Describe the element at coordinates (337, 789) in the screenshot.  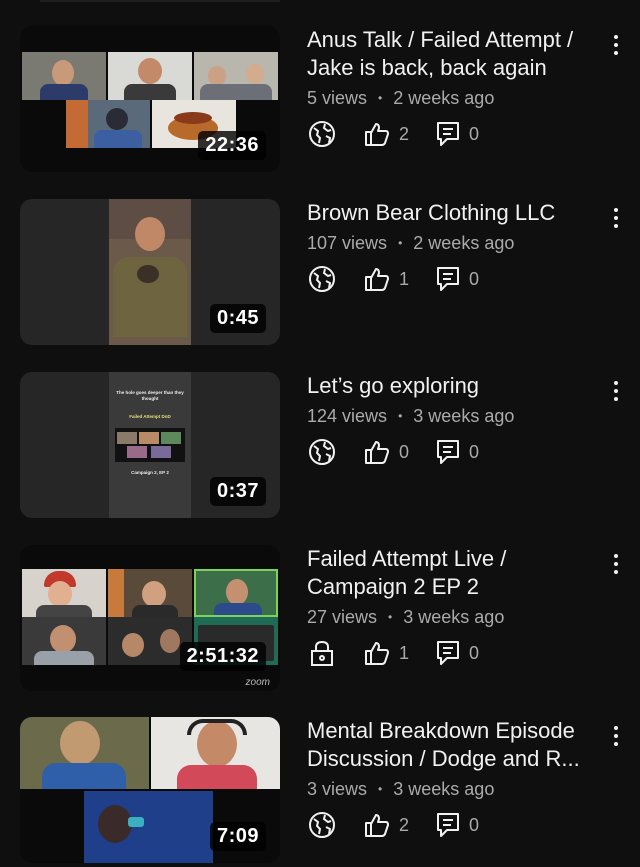
I see `view-count: 3 views` at that location.